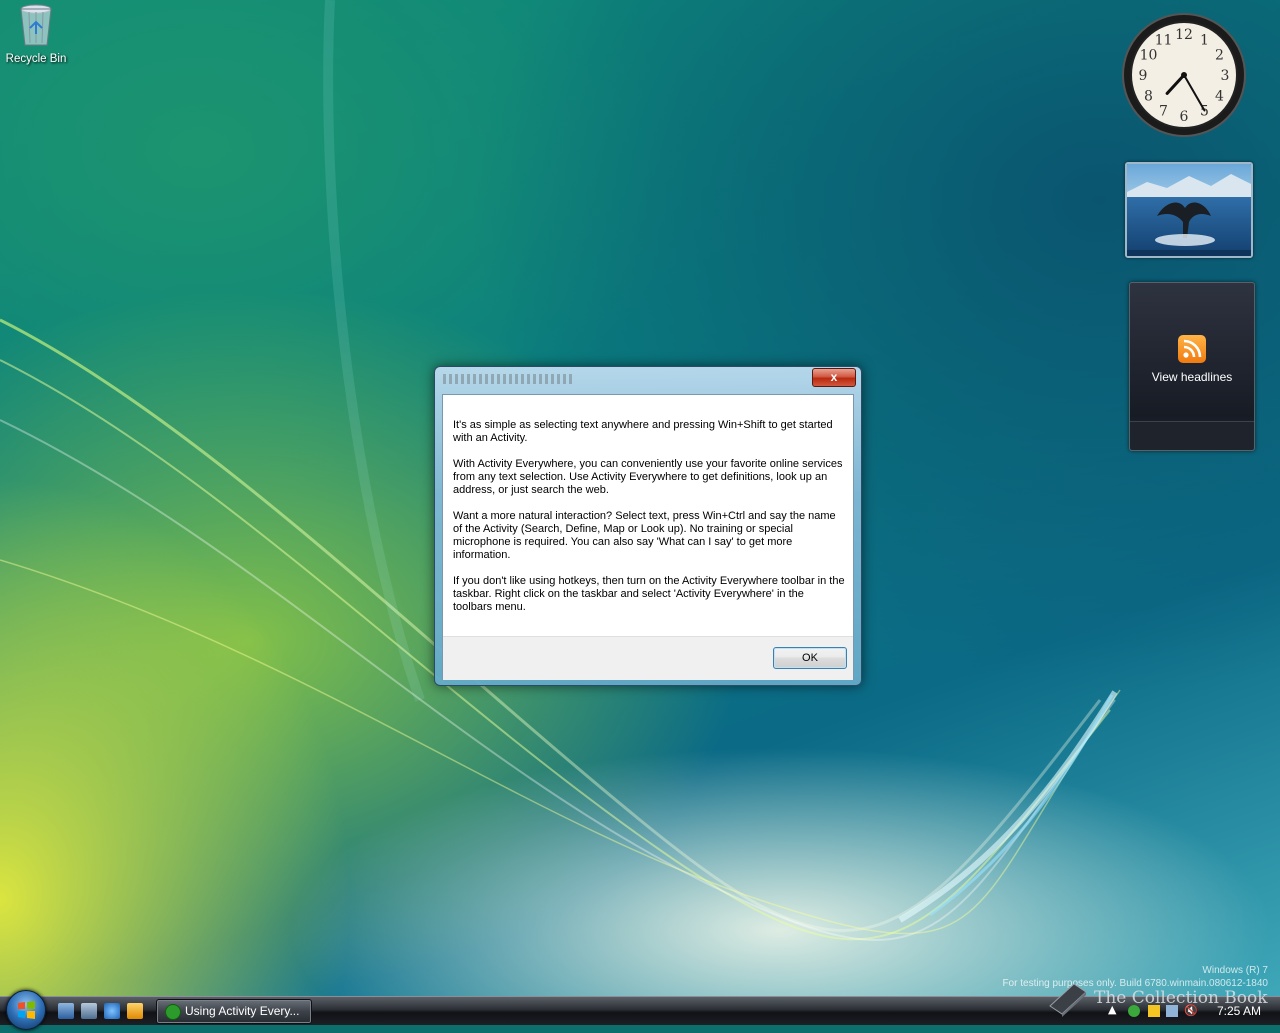 This screenshot has width=1280, height=1033. Describe the element at coordinates (1148, 97) in the screenshot. I see `clock-numeral: 8` at that location.